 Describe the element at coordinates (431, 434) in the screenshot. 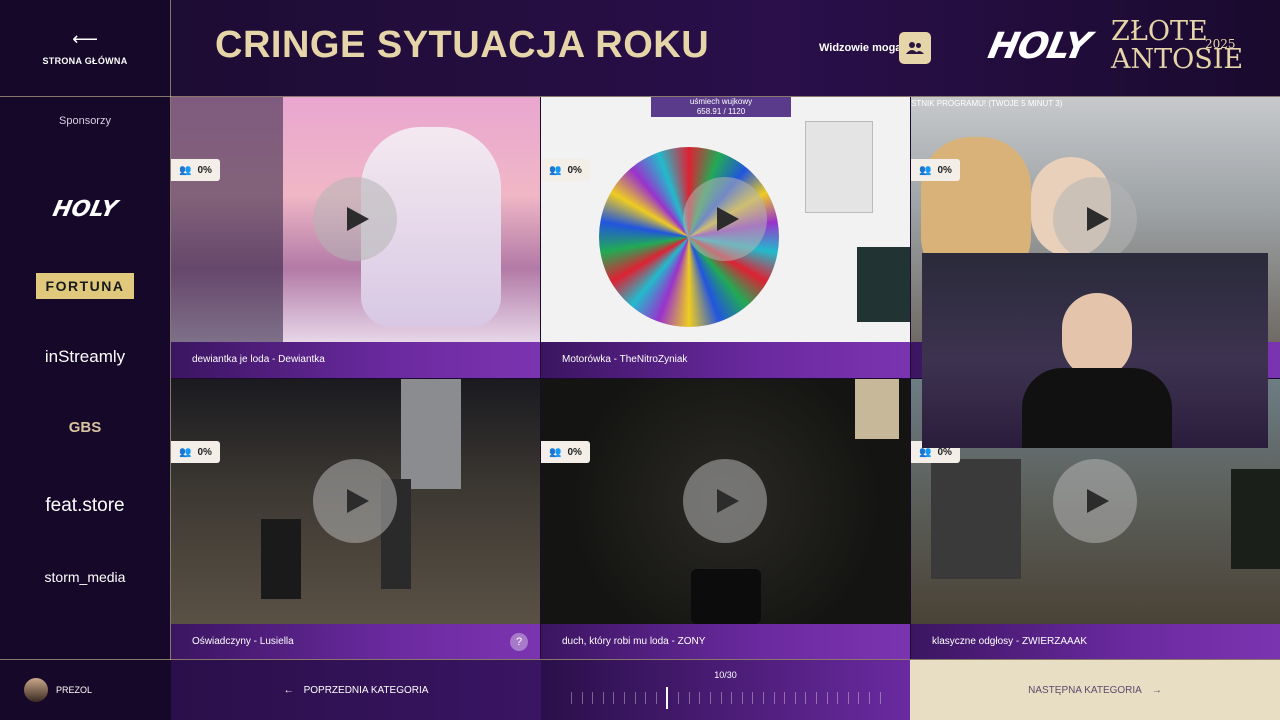

I see `crane` at that location.